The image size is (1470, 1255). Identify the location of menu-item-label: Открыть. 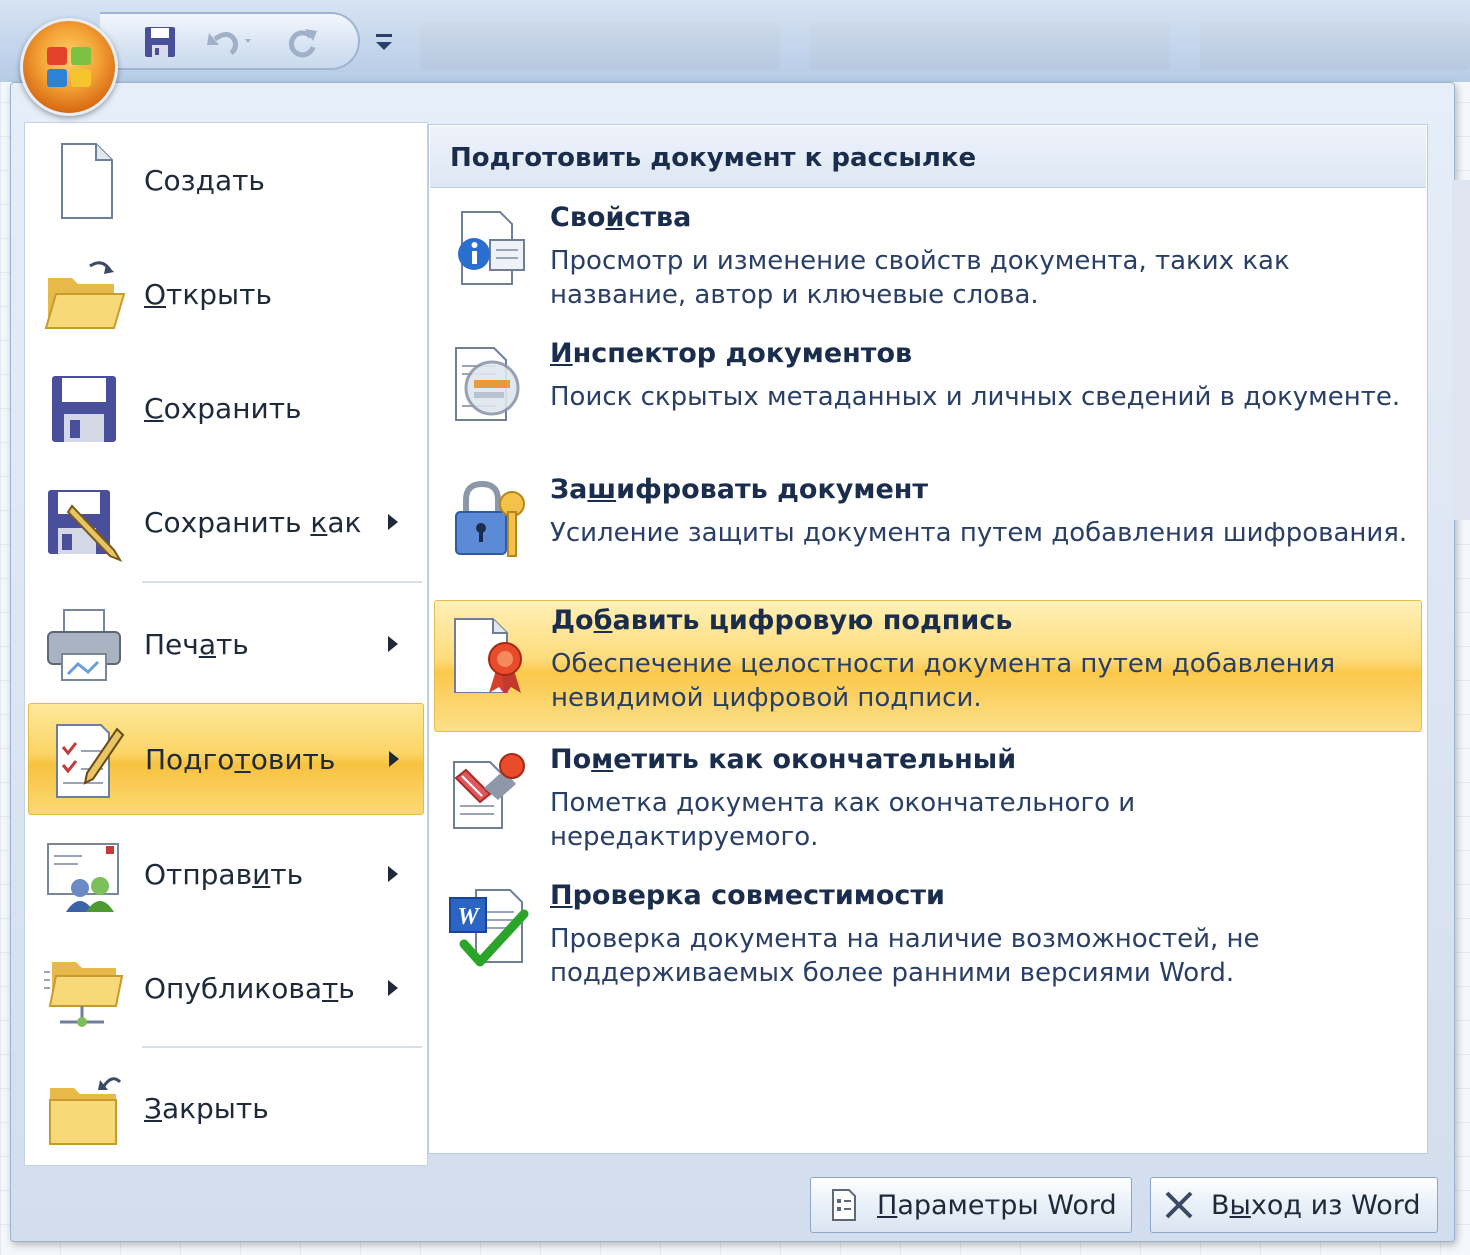
(208, 294).